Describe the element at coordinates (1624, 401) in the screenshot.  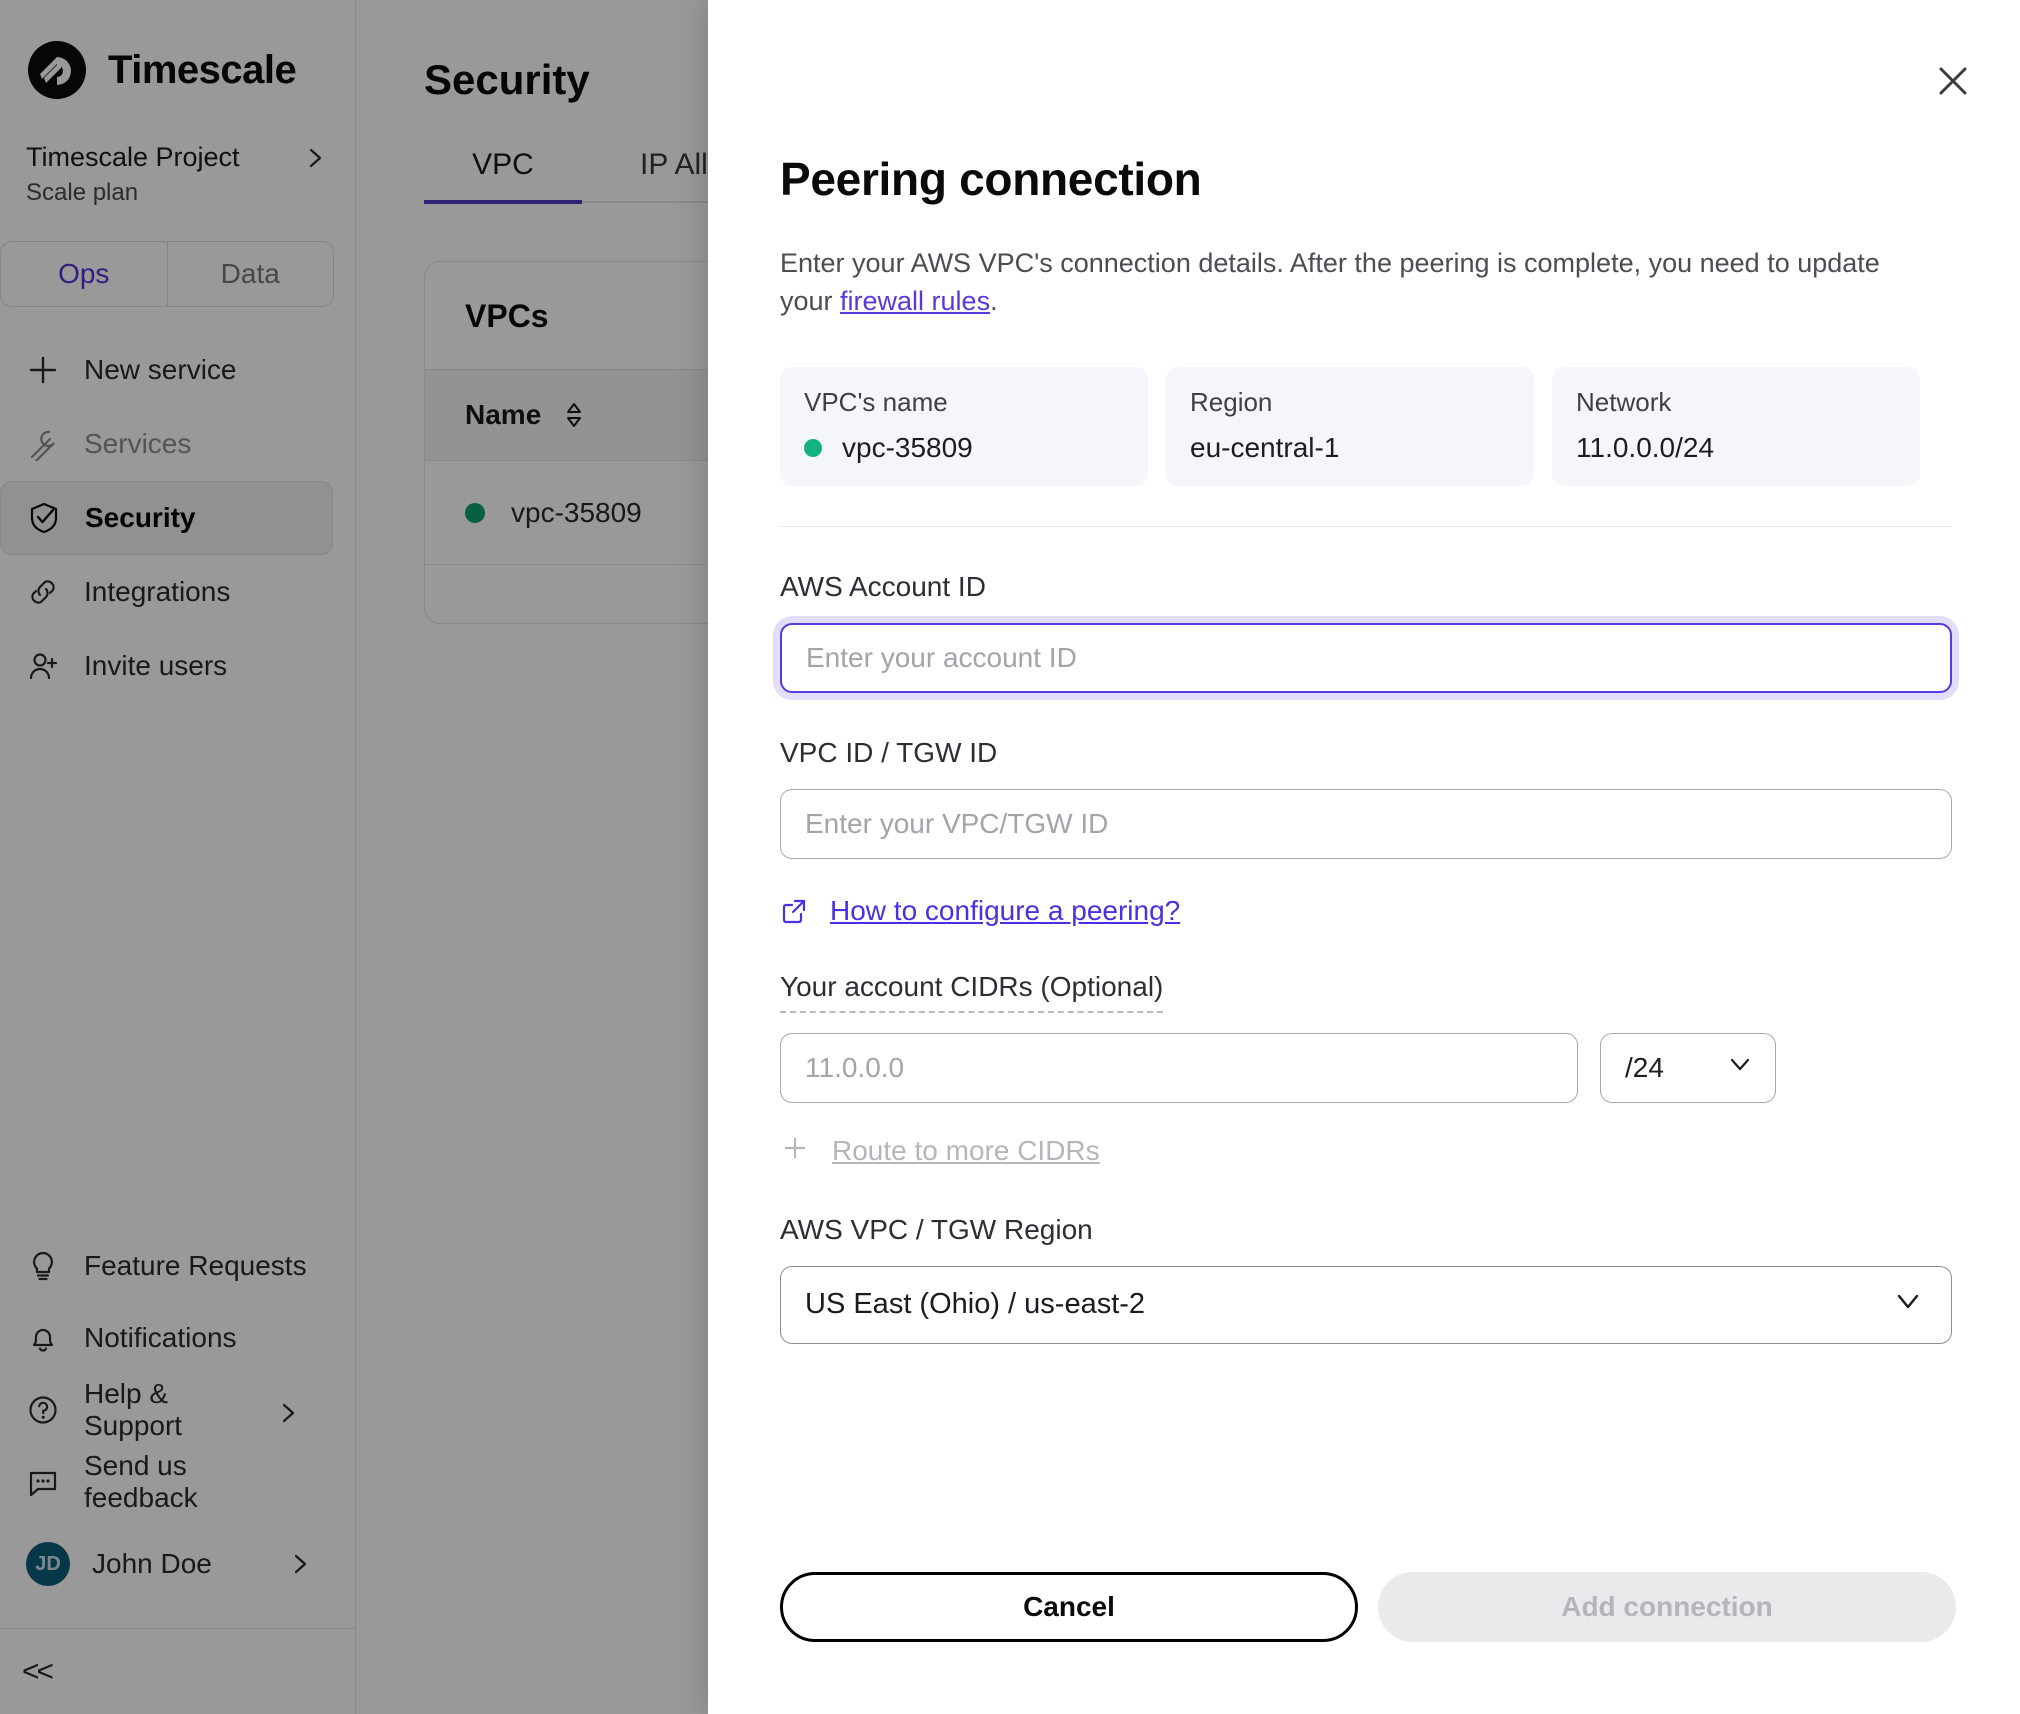
I see `info-card-label: Network` at that location.